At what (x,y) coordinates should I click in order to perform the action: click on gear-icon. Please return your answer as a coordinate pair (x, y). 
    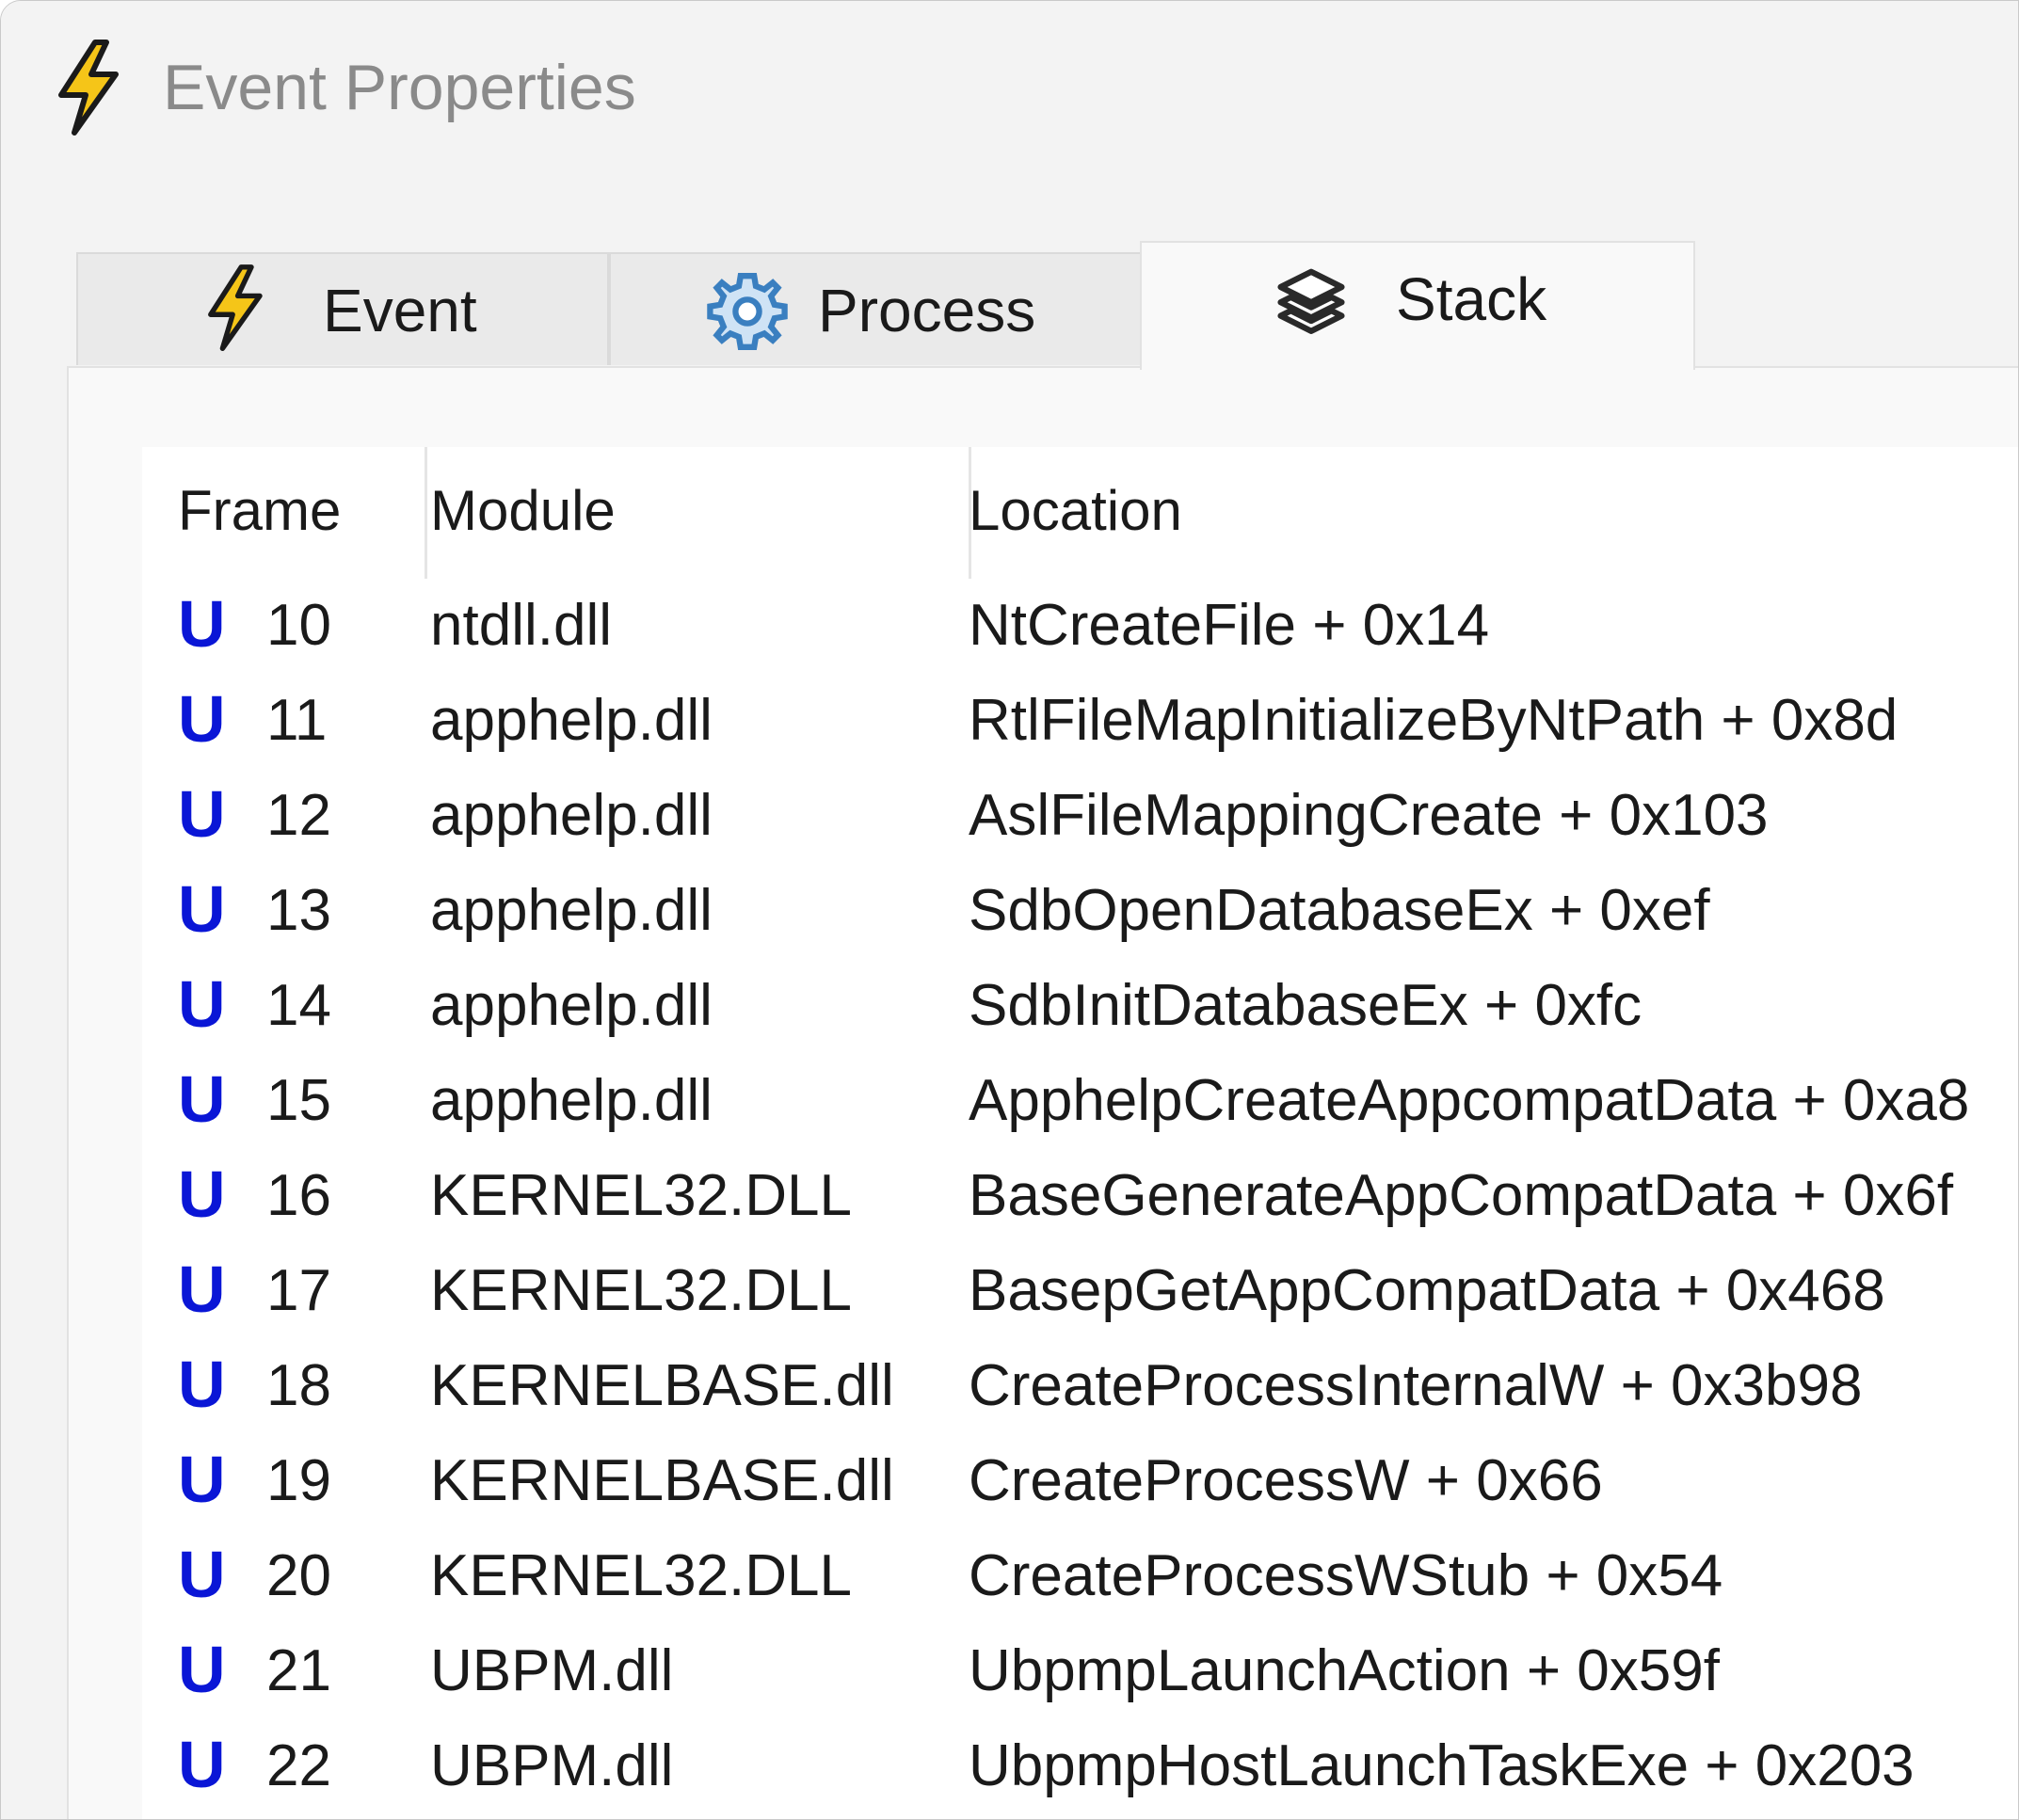
    Looking at the image, I should click on (747, 311).